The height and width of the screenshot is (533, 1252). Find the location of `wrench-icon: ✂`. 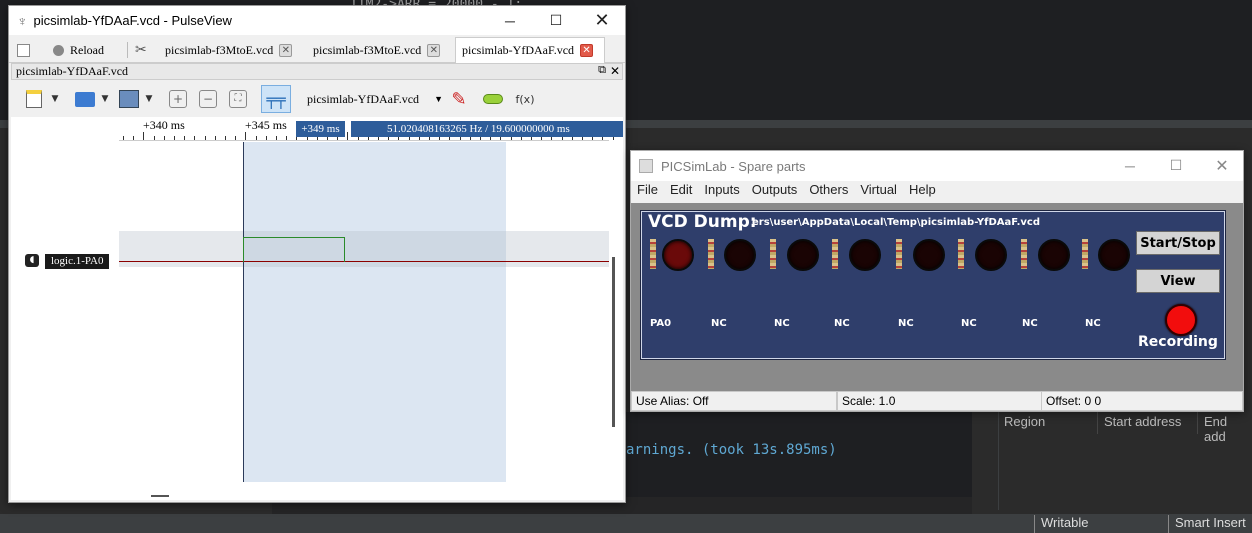

wrench-icon: ✂ is located at coordinates (141, 50).